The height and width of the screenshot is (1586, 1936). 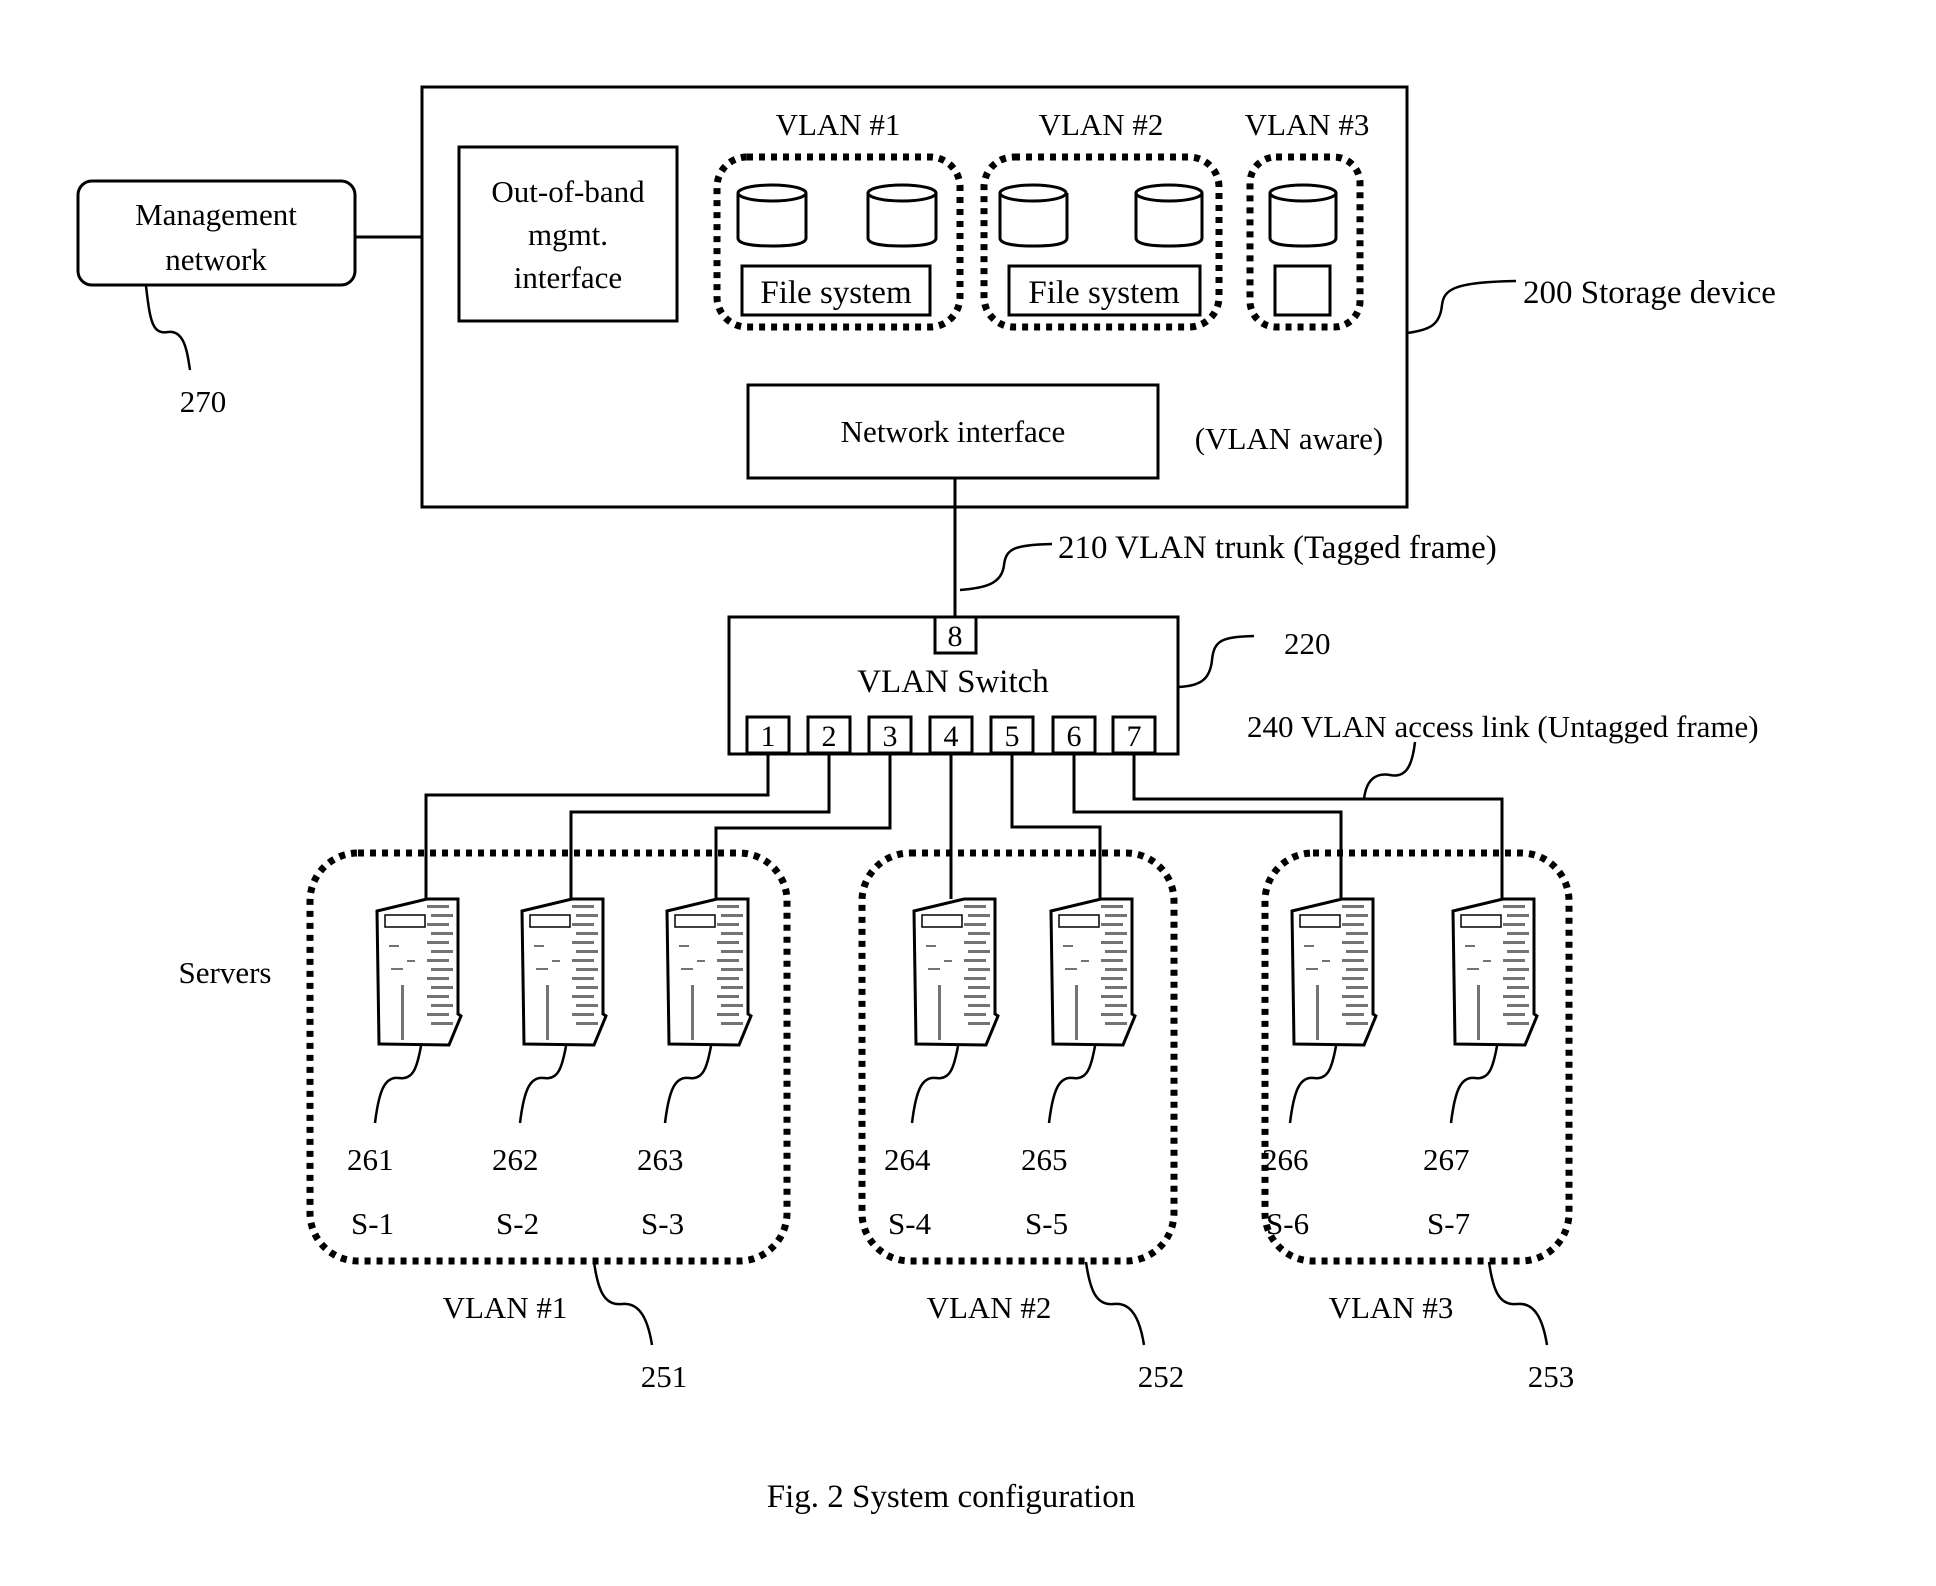 What do you see at coordinates (1391, 1307) in the screenshot?
I see `vlan-group-label: VLAN #3` at bounding box center [1391, 1307].